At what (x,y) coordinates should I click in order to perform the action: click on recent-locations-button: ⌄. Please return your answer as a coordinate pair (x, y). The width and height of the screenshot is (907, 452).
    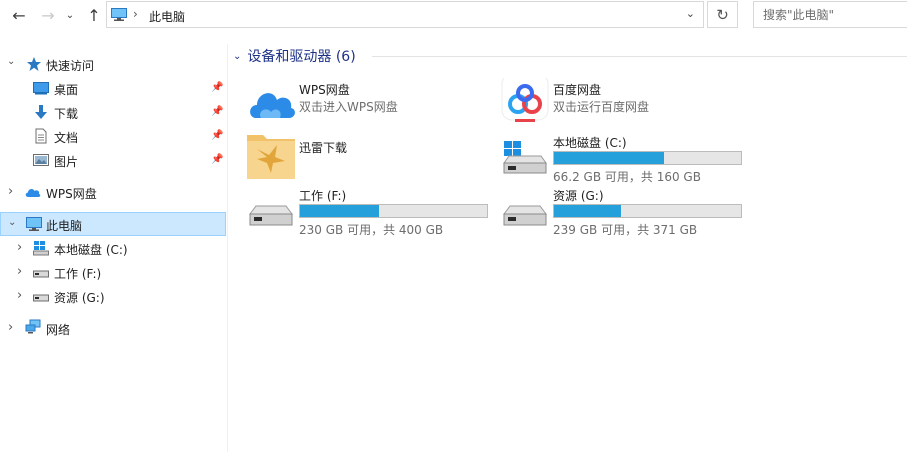
    Looking at the image, I should click on (70, 15).